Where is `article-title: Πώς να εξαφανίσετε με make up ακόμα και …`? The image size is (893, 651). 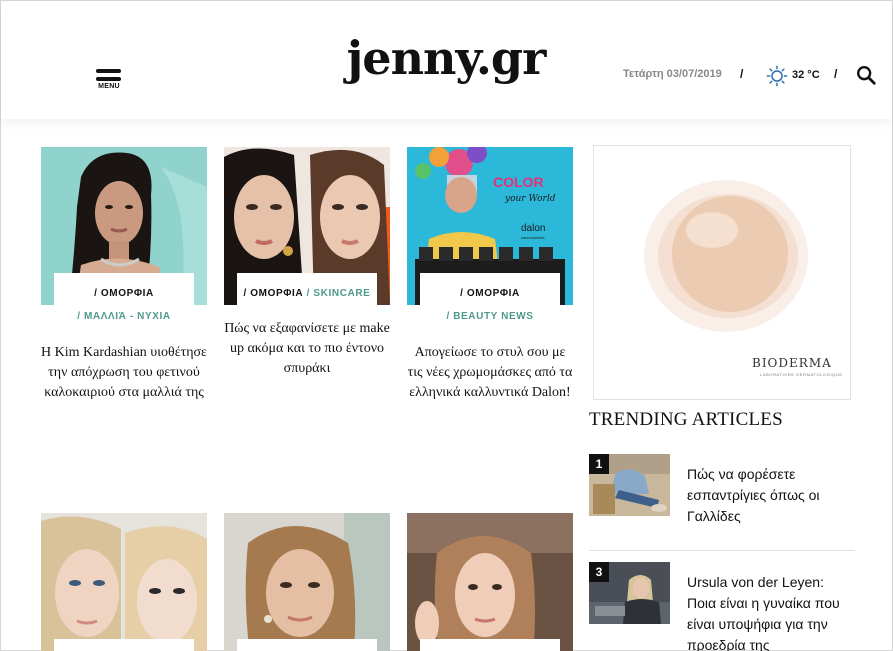 article-title: Πώς να εξαφανίσετε με make up ακόμα και … is located at coordinates (307, 349).